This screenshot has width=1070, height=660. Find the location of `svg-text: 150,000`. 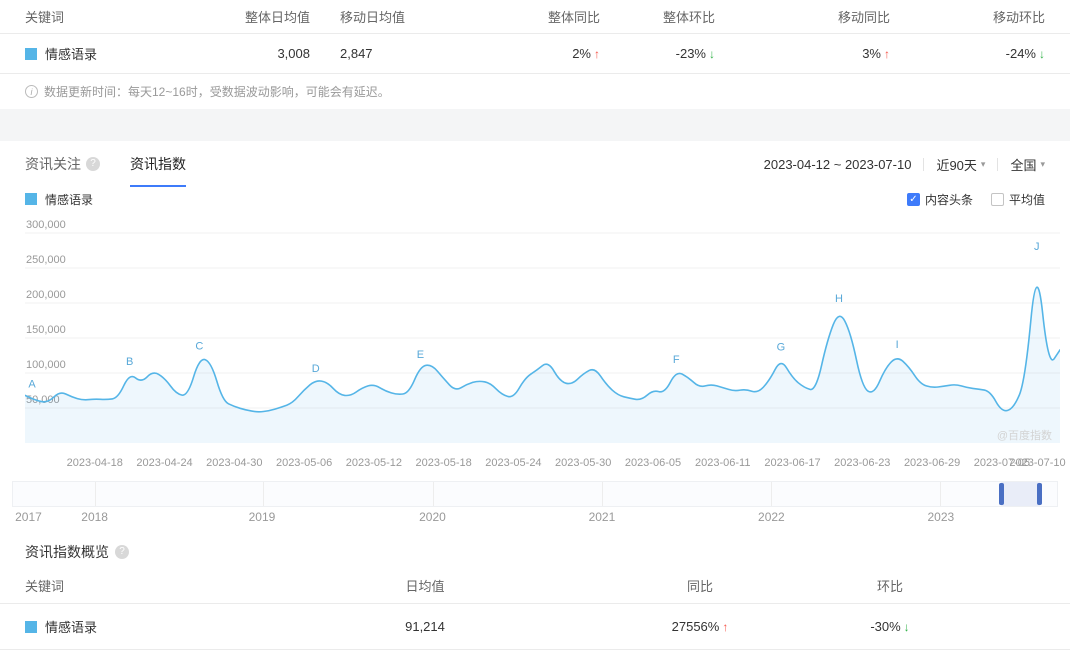

svg-text: 150,000 is located at coordinates (46, 330).